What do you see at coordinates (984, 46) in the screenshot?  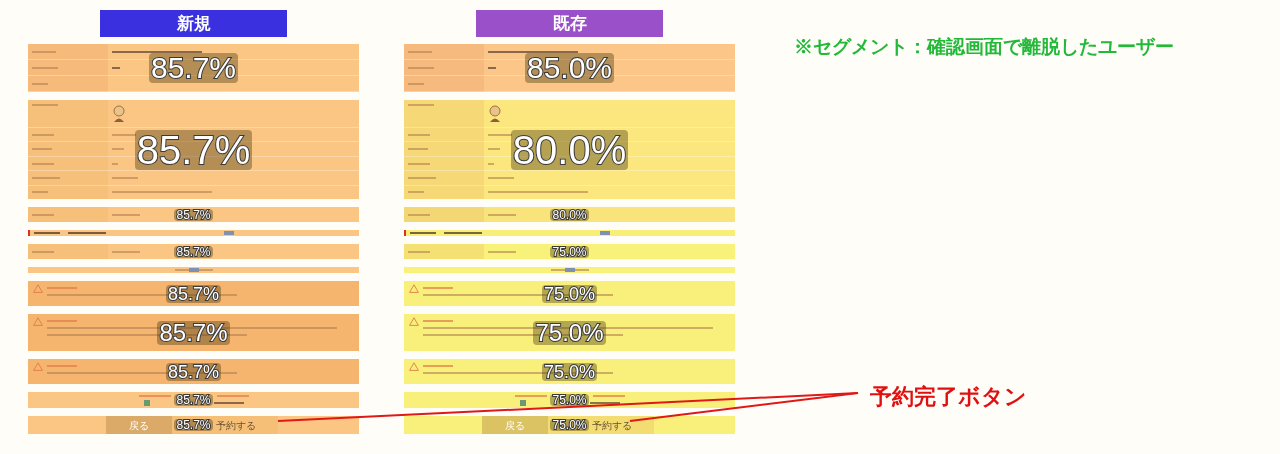 I see `segment-note: ※セグメント：確認画面で離脱したユーザー` at bounding box center [984, 46].